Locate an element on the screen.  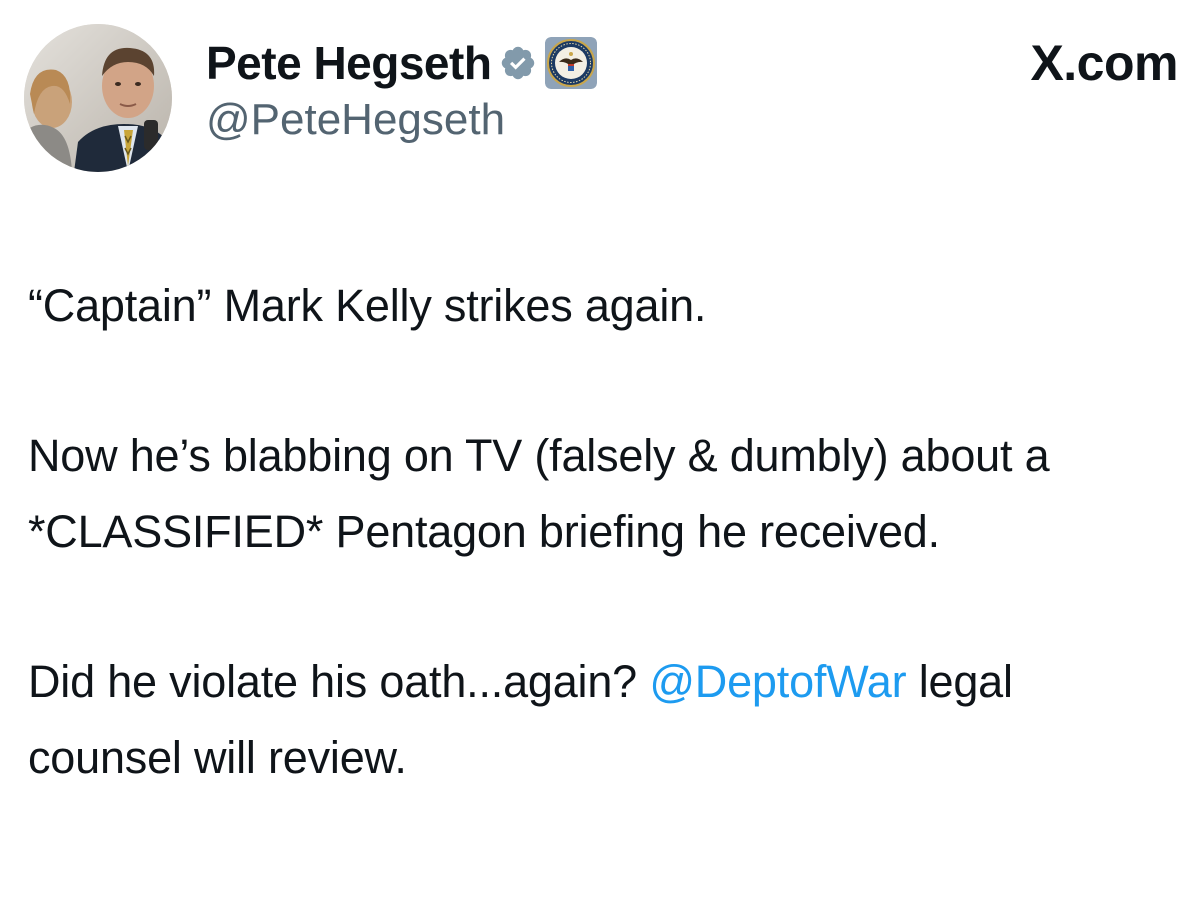
mention-link: @DeptofWar is located at coordinates (777, 681).